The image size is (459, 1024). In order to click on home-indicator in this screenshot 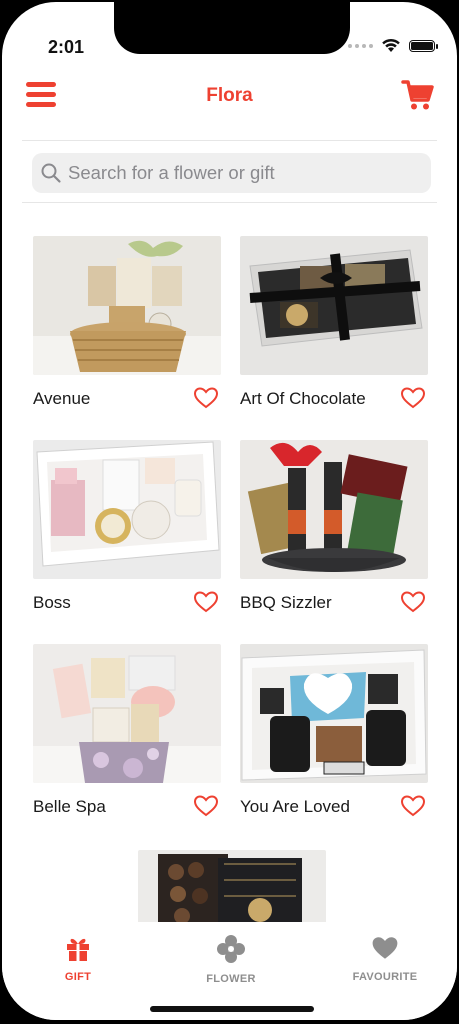, I will do `click(232, 1009)`.